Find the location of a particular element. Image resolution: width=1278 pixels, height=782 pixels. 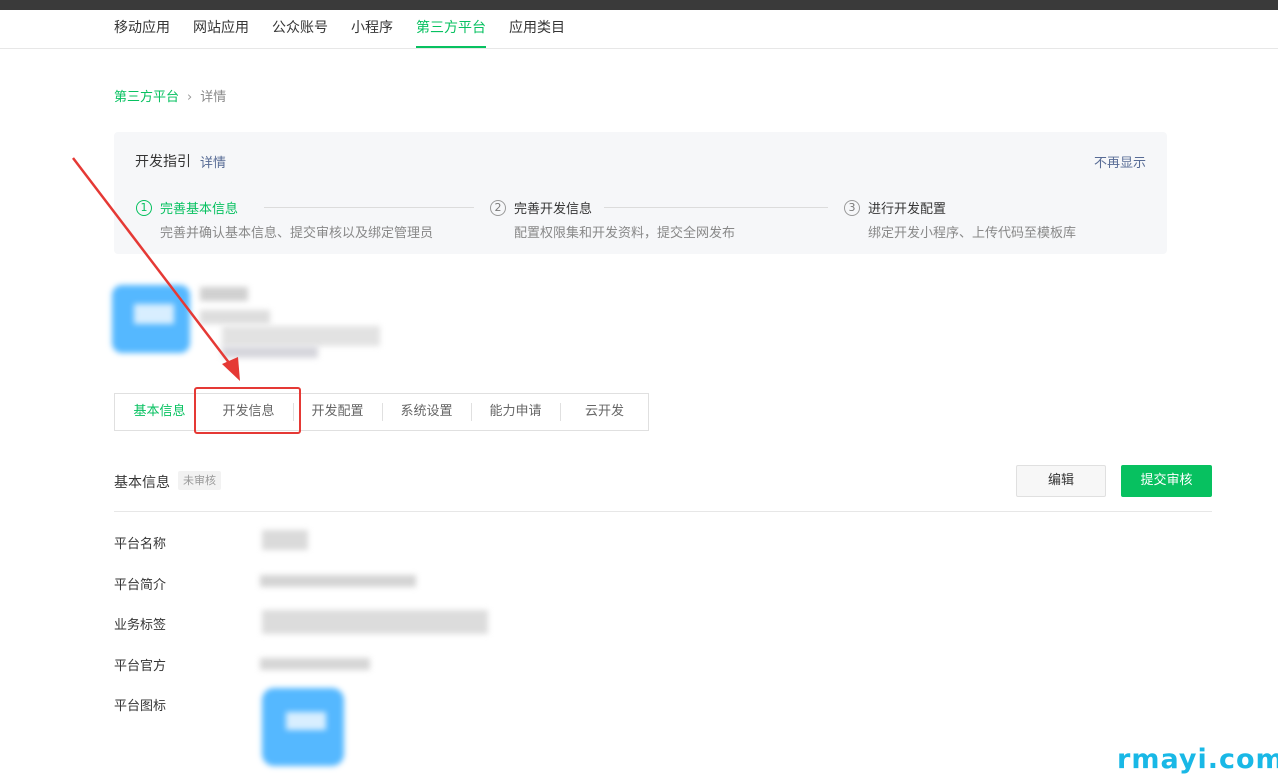

arrow-head is located at coordinates (231, 369).